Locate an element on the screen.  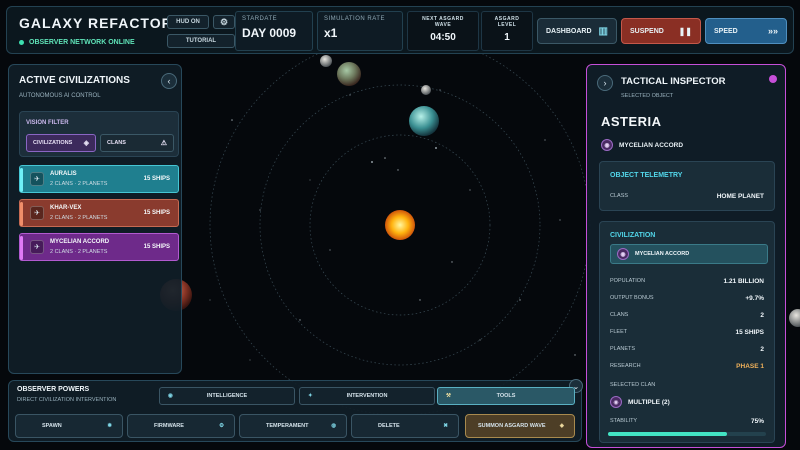
panel-subtitle: AUTONOMOUS AI CONTROL is located at coordinates (60, 96).